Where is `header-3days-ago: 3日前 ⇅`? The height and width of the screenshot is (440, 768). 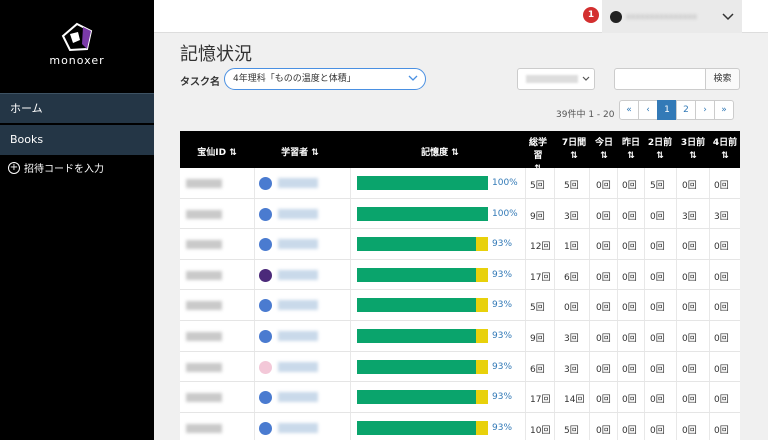 header-3days-ago: 3日前 ⇅ is located at coordinates (693, 150).